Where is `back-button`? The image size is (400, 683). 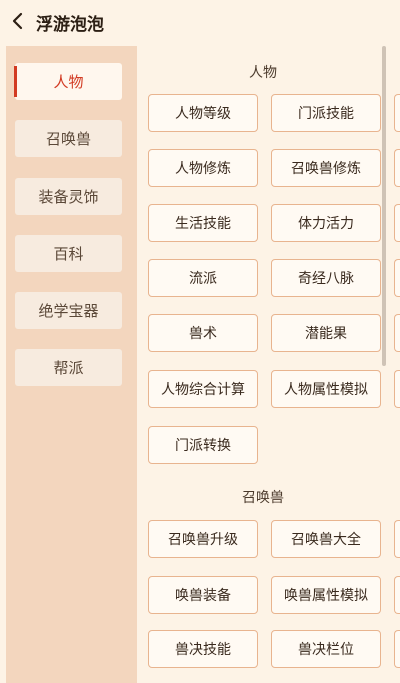
back-button is located at coordinates (17, 21).